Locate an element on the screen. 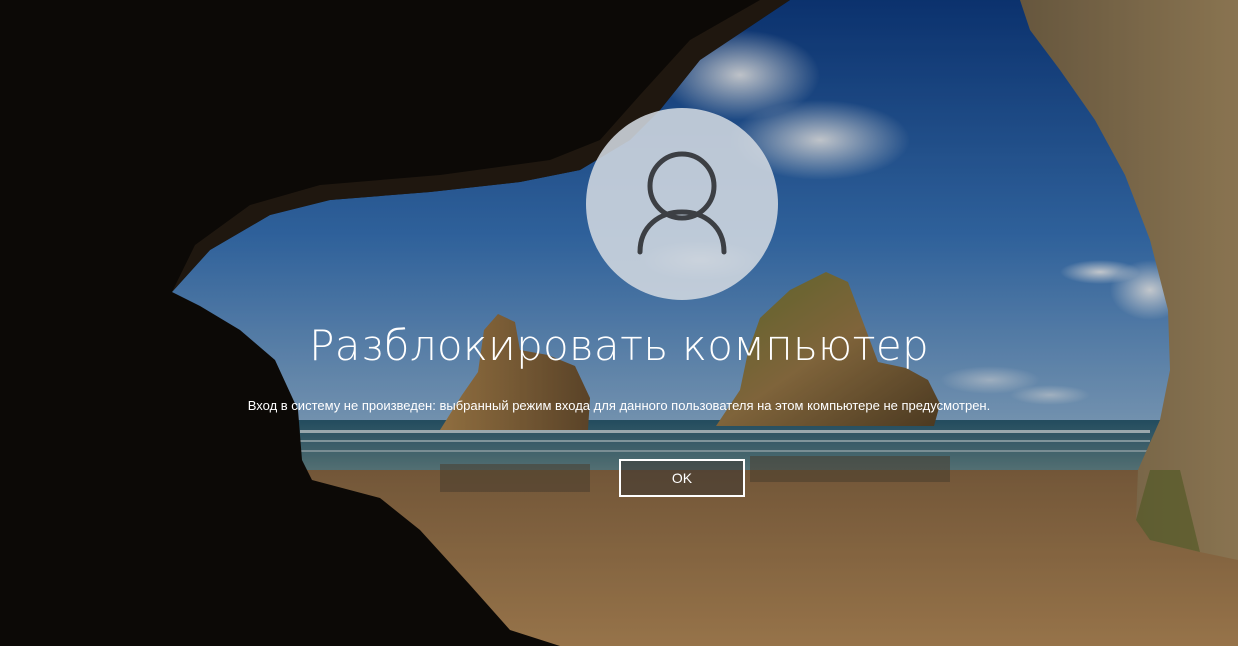 This screenshot has height=646, width=1238. user-avatar is located at coordinates (682, 204).